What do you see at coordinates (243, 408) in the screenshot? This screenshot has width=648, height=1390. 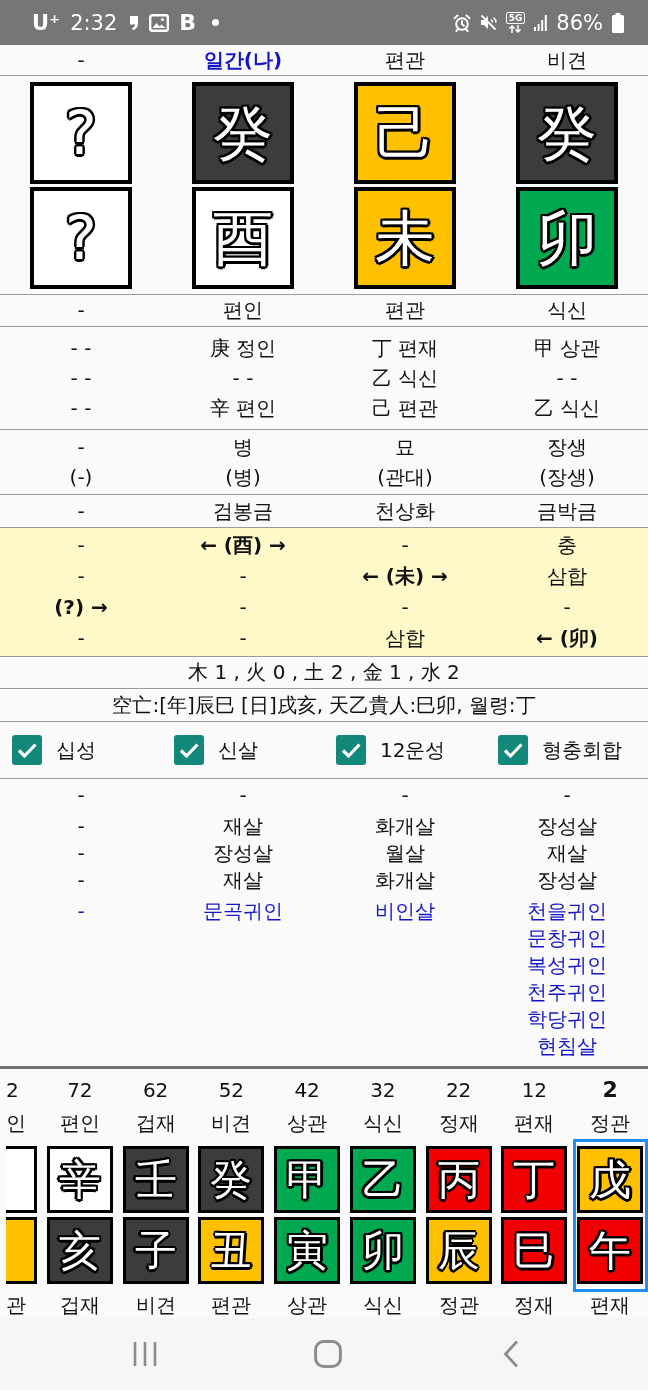 I see `hidden-stem-text: 辛 편인` at bounding box center [243, 408].